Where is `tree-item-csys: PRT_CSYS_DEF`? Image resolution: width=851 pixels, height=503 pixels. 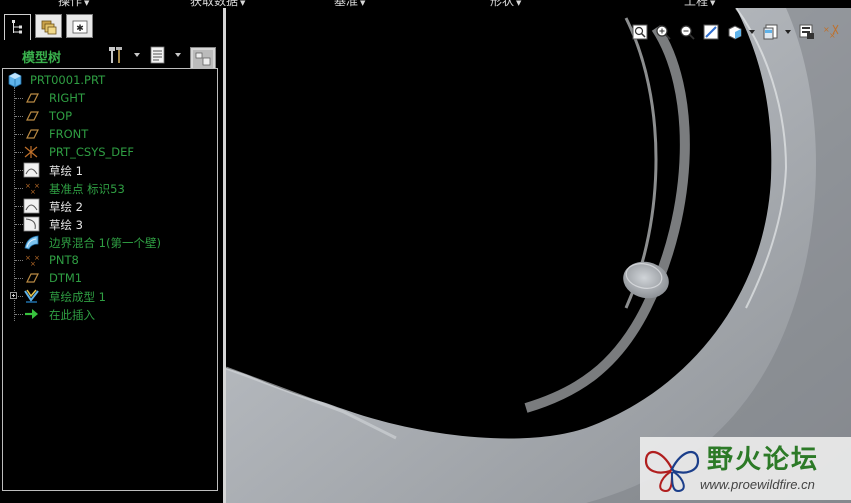 tree-item-csys: PRT_CSYS_DEF is located at coordinates (109, 152).